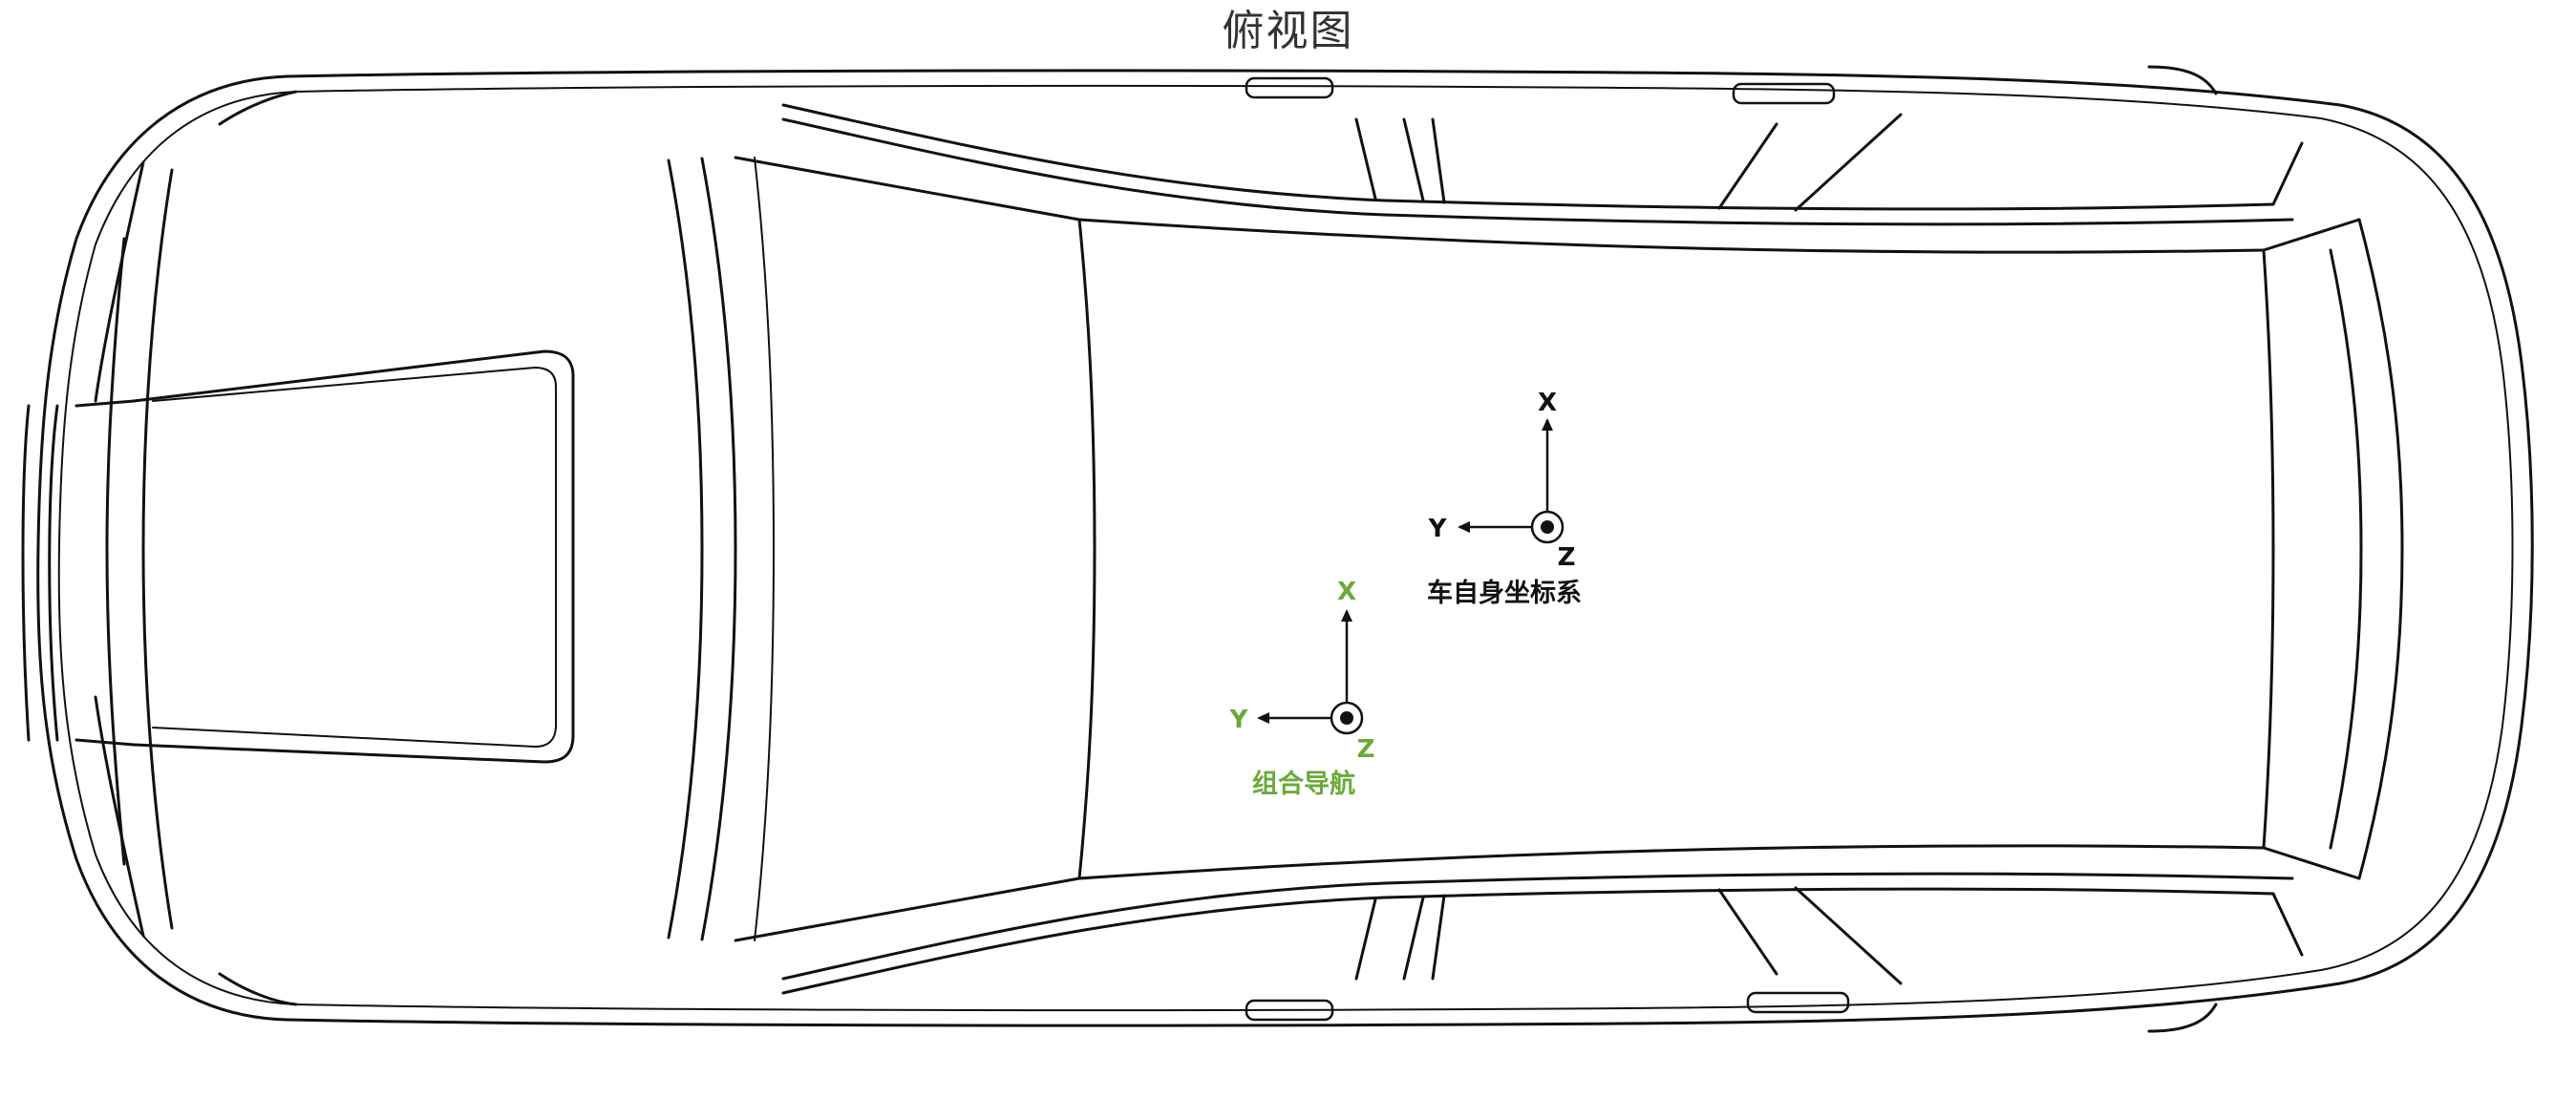  Describe the element at coordinates (1288, 31) in the screenshot. I see `page-title: 俯视图` at that location.